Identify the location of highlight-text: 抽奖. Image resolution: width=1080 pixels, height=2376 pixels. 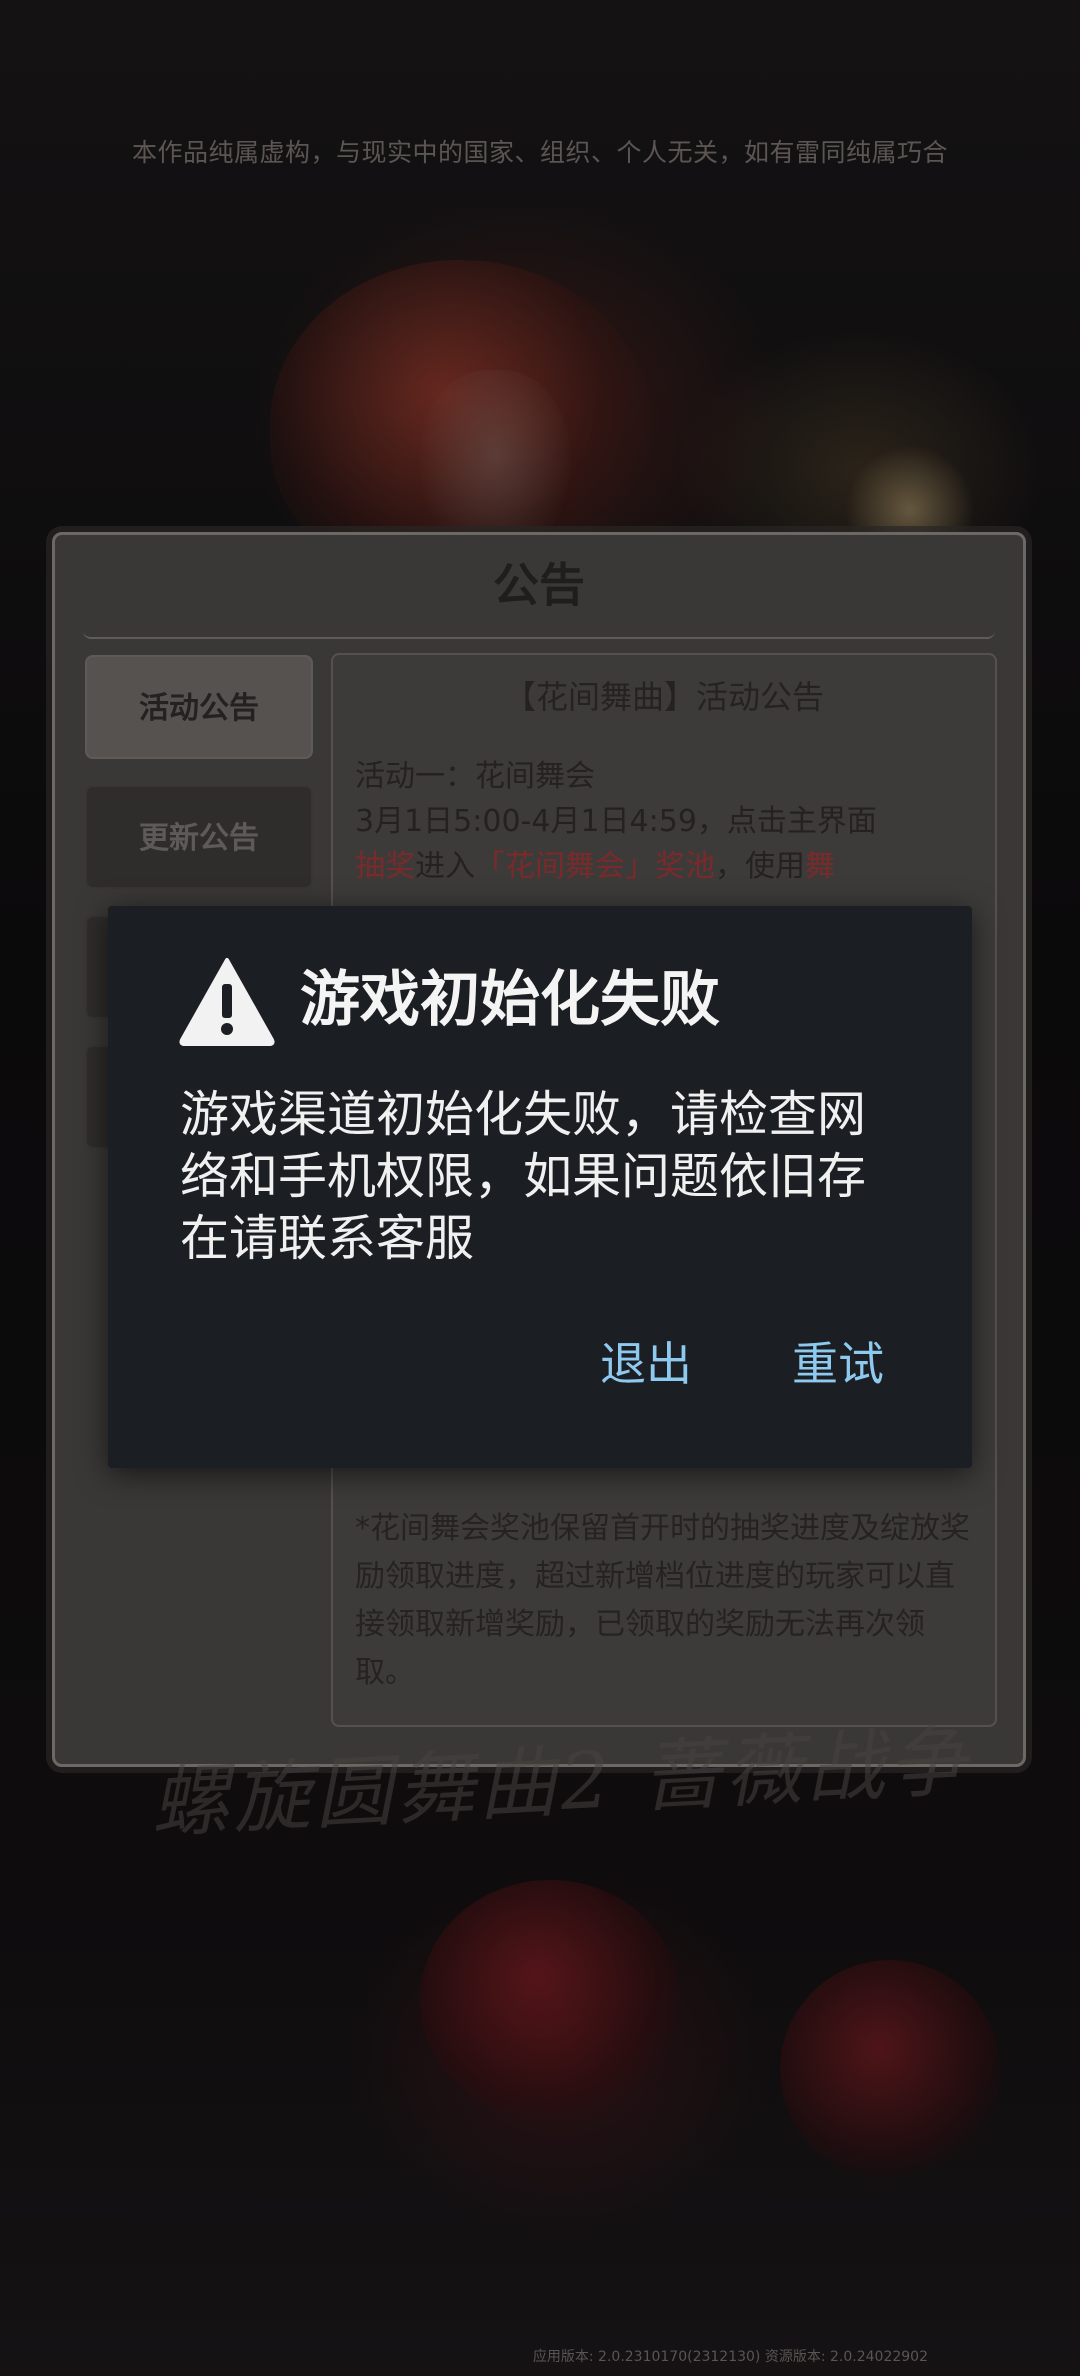
(385, 866).